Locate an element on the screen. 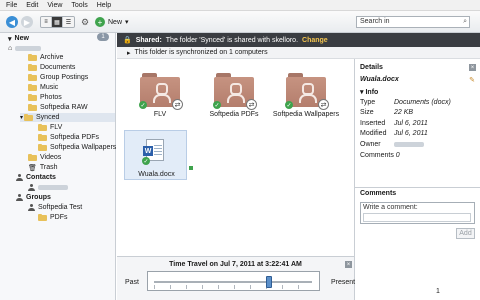 Image resolution: width=480 pixels, height=300 pixels. sidebar-item-label: Softpedia Wallpapers is located at coordinates (83, 147).